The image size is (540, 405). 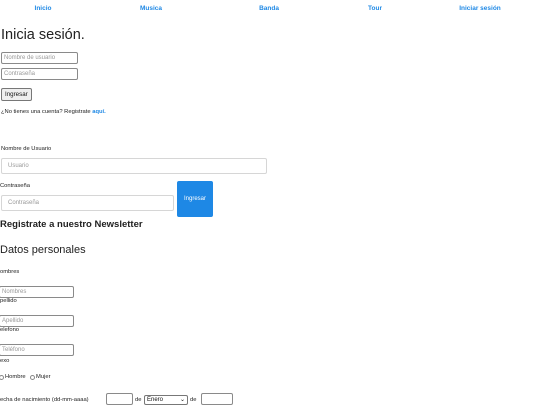 What do you see at coordinates (99, 112) in the screenshot?
I see `register-link: aquí.` at bounding box center [99, 112].